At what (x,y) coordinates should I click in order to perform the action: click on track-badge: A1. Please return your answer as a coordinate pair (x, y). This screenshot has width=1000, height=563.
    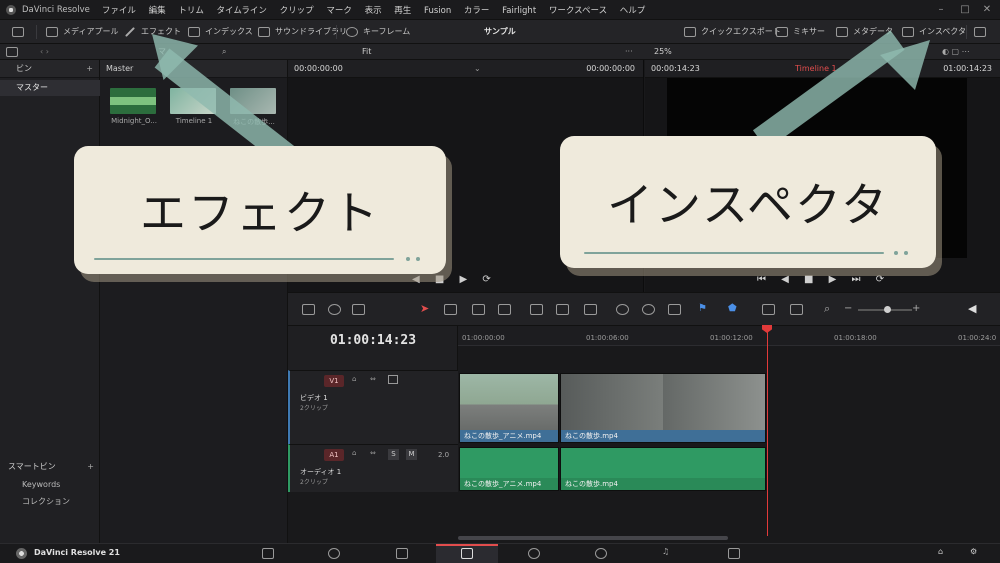
    Looking at the image, I should click on (334, 455).